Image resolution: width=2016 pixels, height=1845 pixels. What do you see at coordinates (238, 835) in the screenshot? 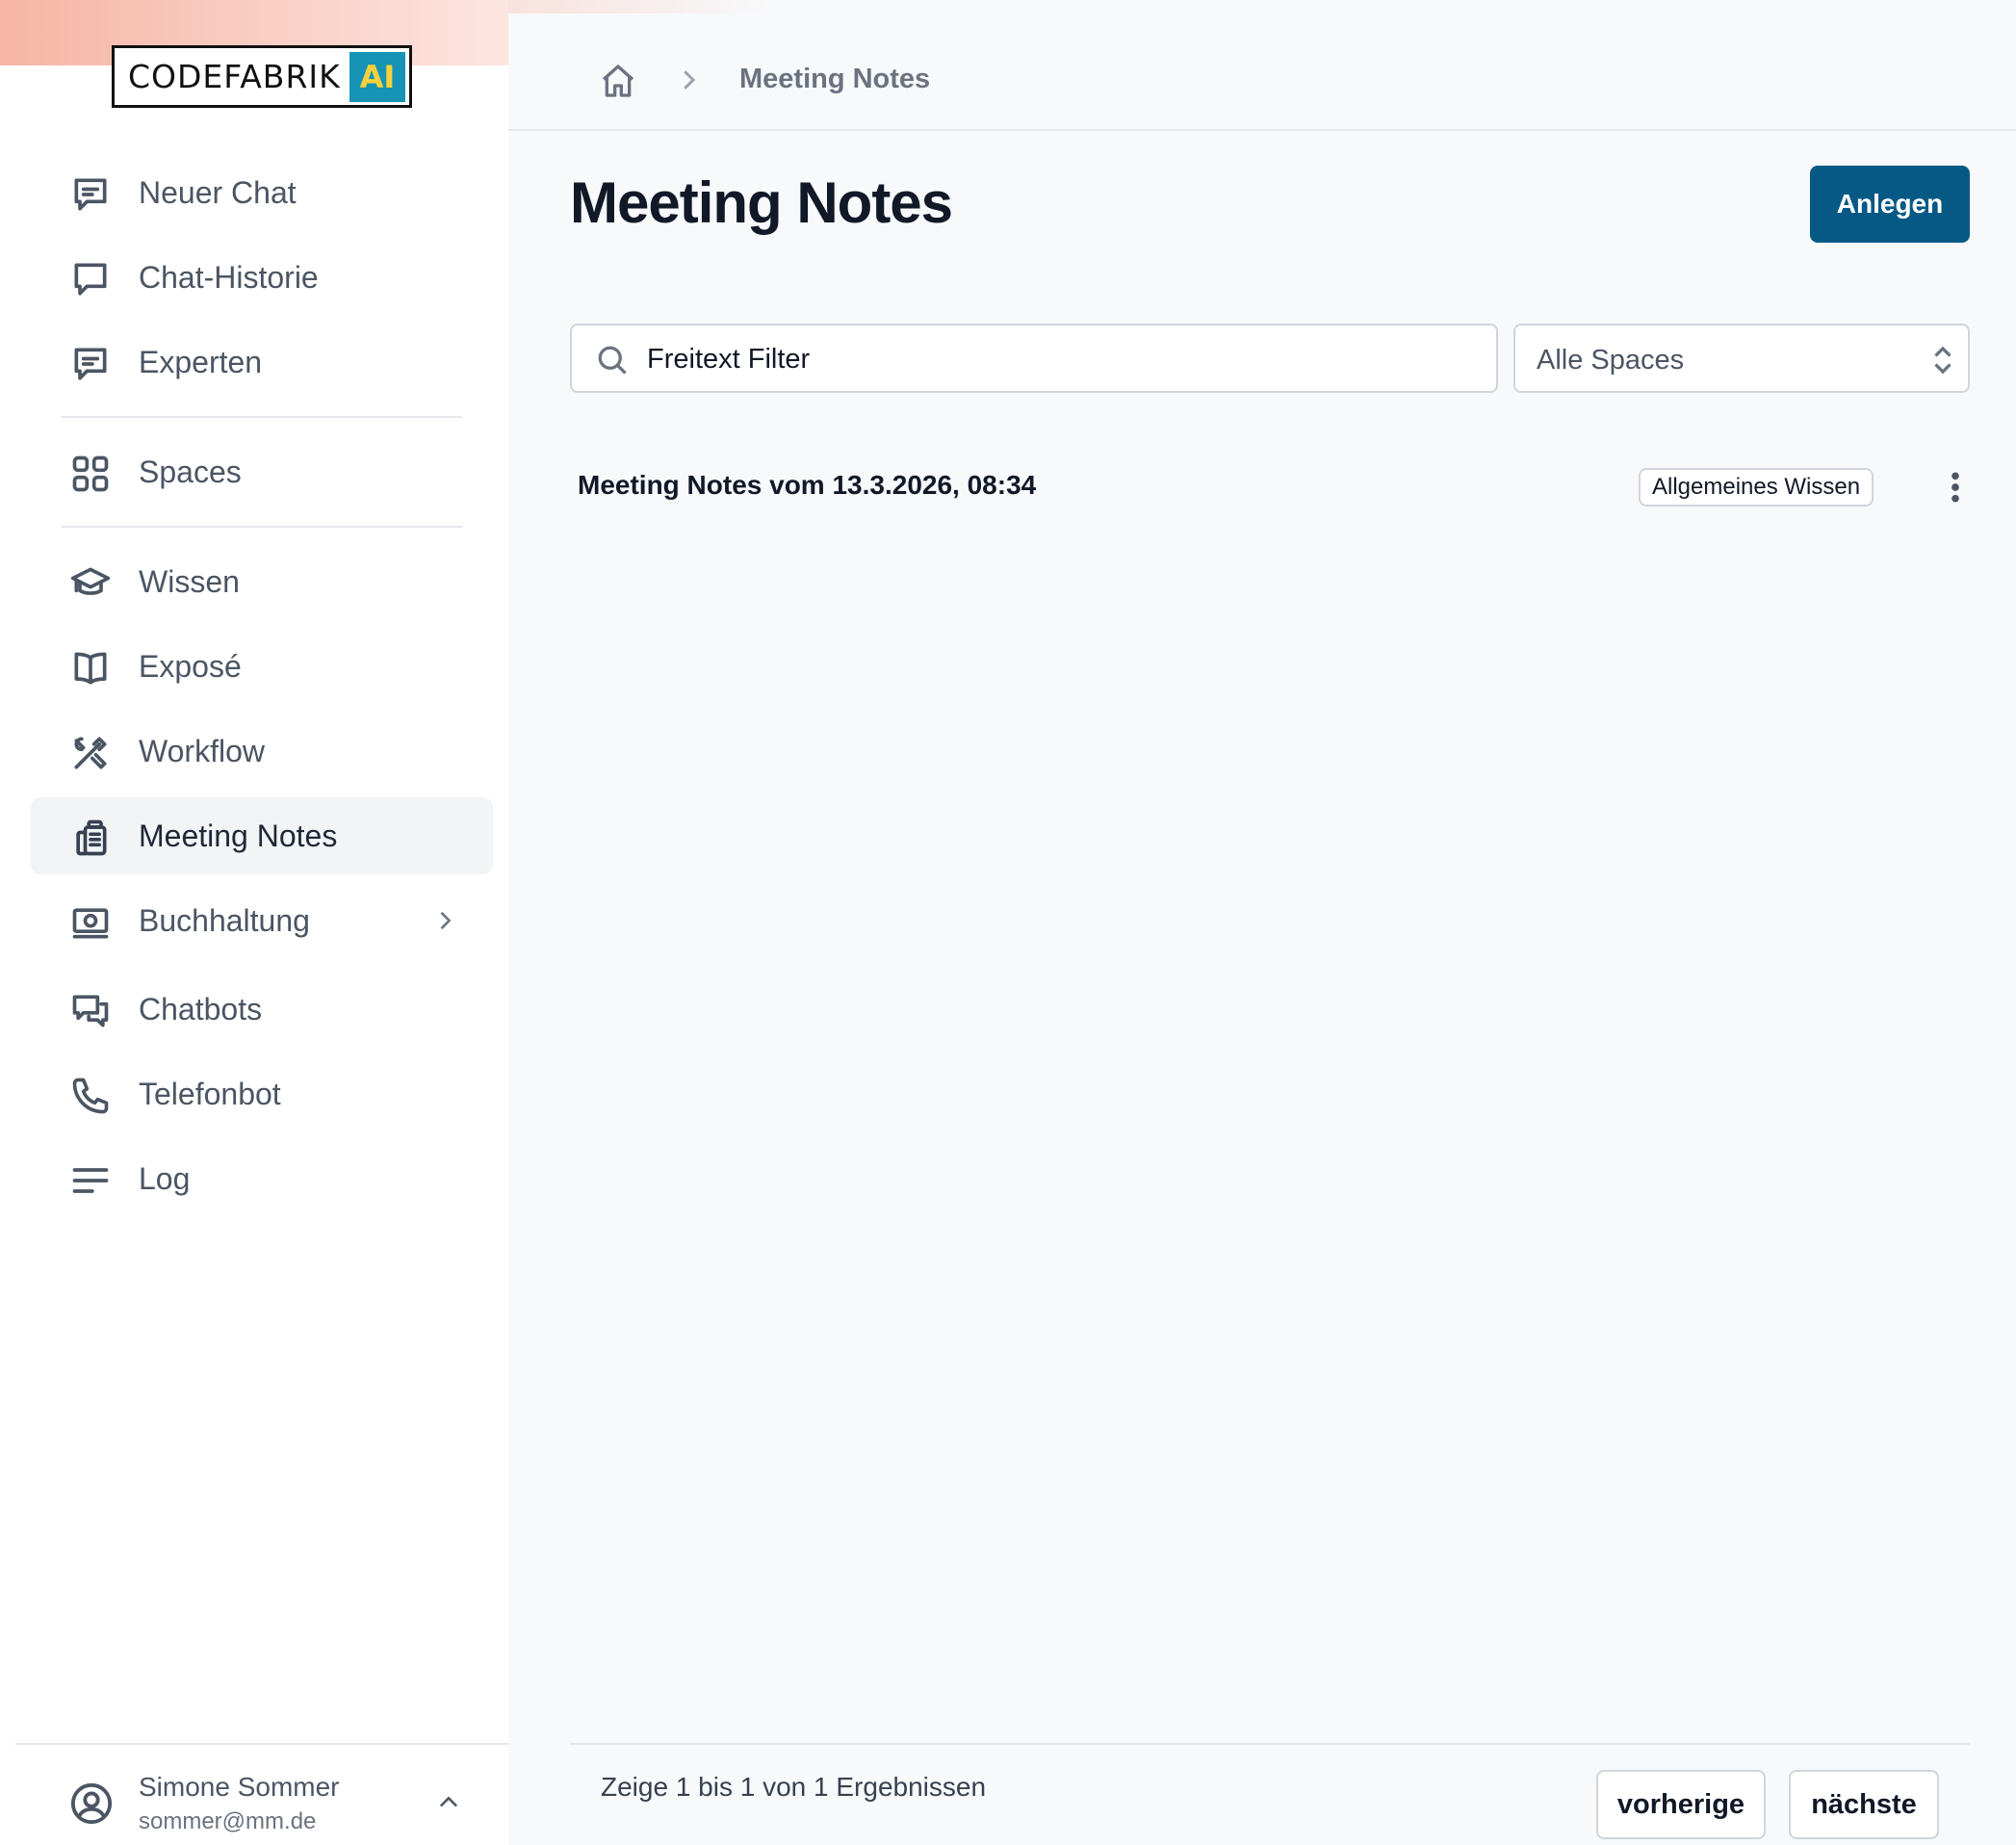
I see `sidebar-item-label: Meeting Notes` at bounding box center [238, 835].